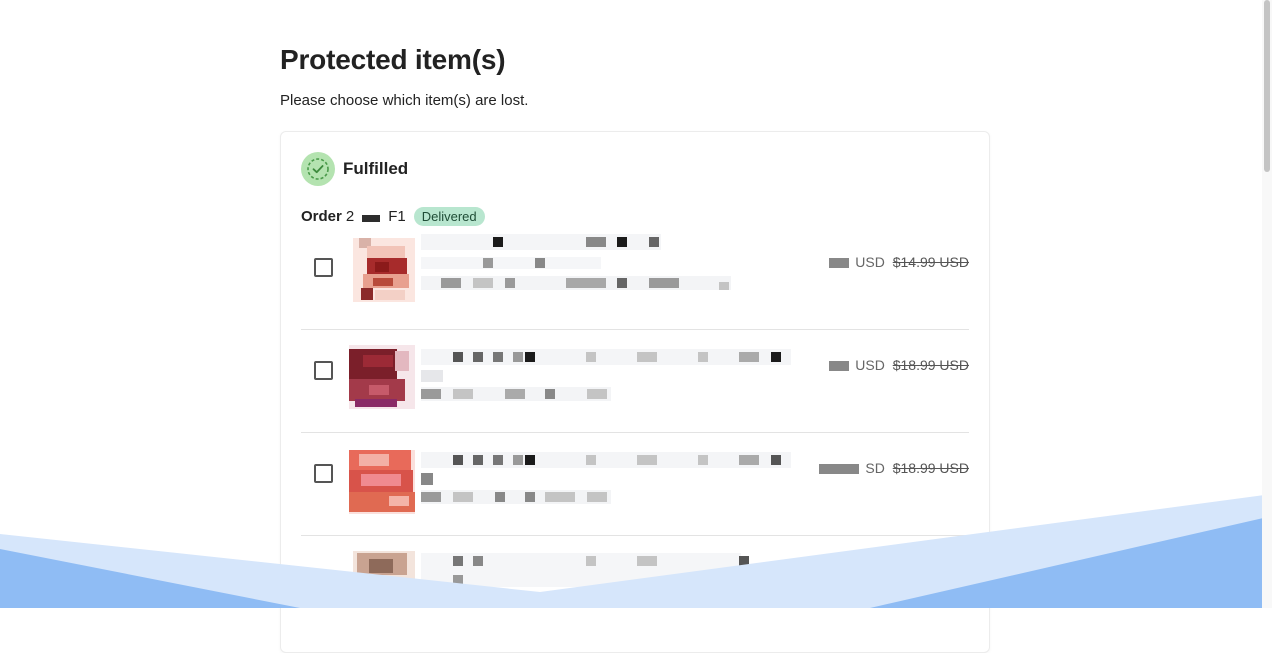 This screenshot has width=1272, height=653. Describe the element at coordinates (930, 262) in the screenshot. I see `item-compare-price: $14.99 USD` at that location.